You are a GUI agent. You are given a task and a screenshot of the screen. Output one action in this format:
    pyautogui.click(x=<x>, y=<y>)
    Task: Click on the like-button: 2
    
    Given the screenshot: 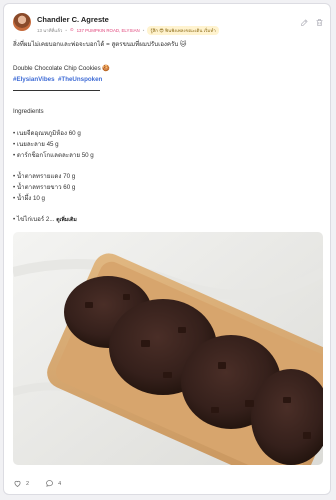 What is the action you would take?
    pyautogui.click(x=21, y=483)
    